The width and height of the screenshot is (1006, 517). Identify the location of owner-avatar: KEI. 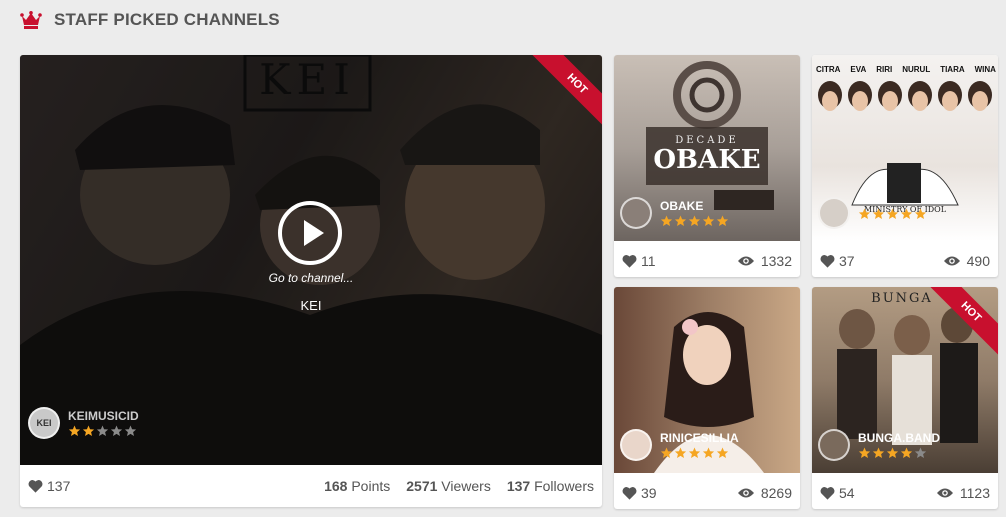
(44, 423).